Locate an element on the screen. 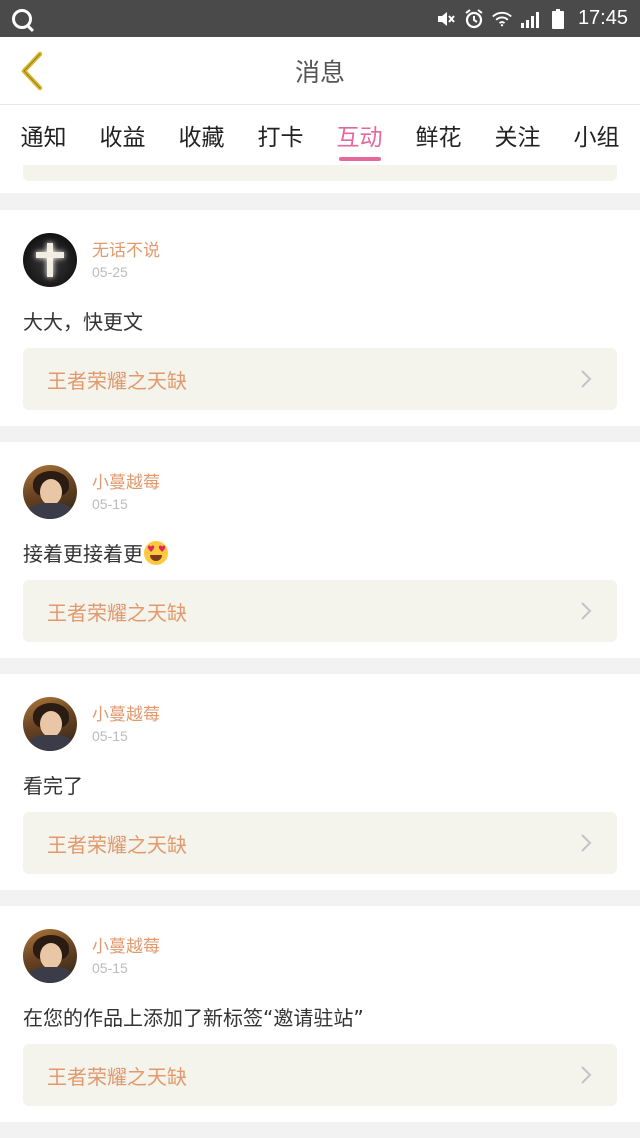 The height and width of the screenshot is (1138, 640). mute-icon is located at coordinates (446, 19).